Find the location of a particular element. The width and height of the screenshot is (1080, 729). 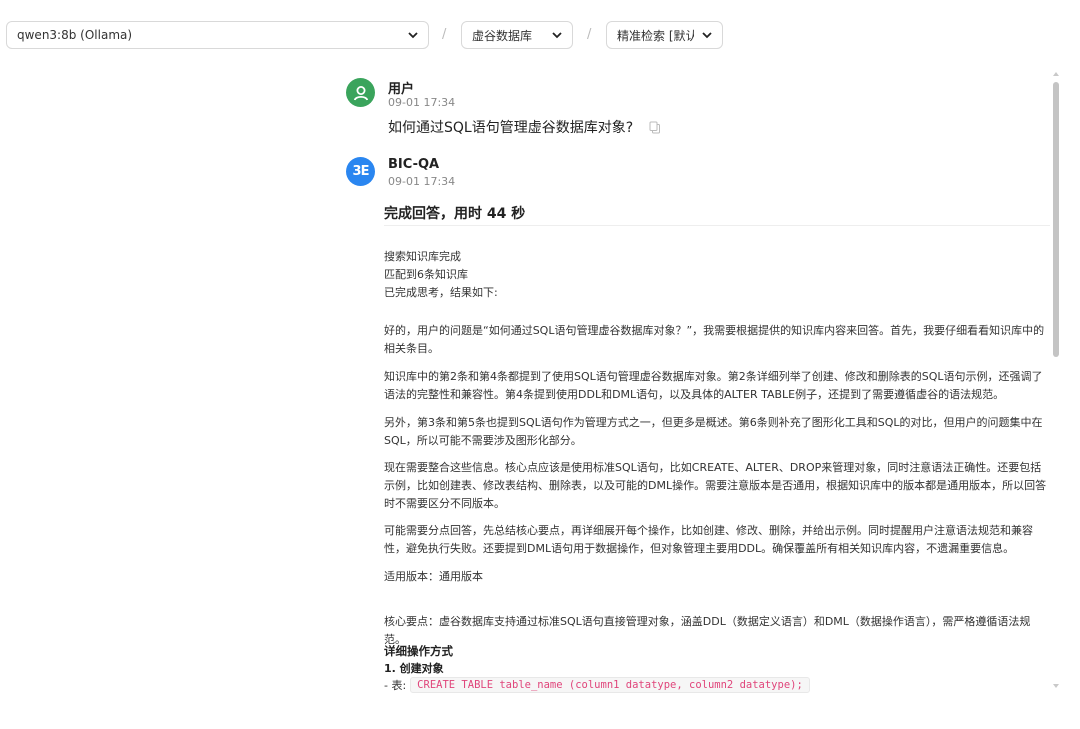

user-avatar is located at coordinates (360, 92).